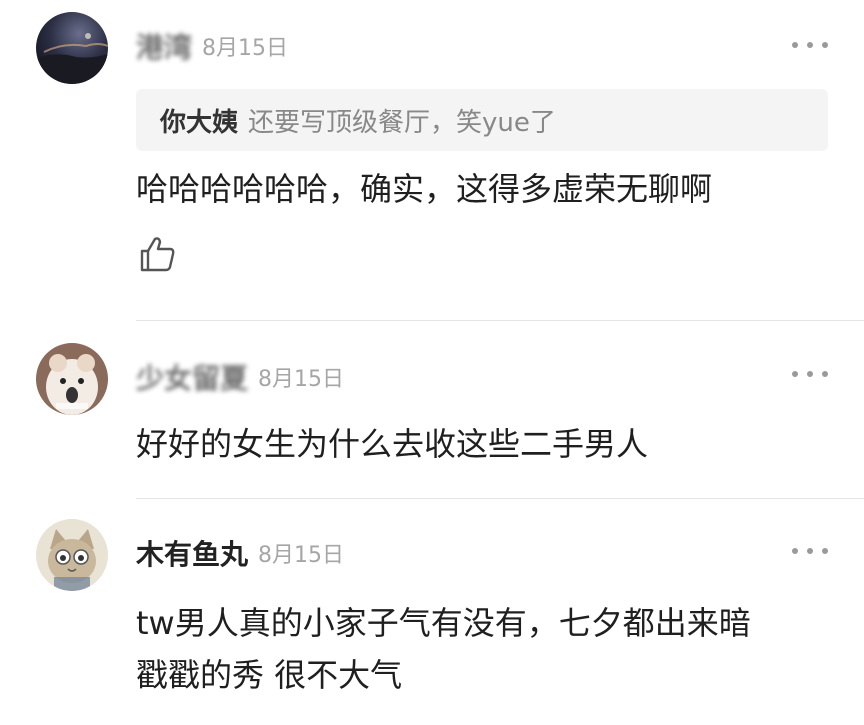 The width and height of the screenshot is (864, 725). What do you see at coordinates (486, 649) in the screenshot?
I see `comment-text: tw男人真的小家子气有没有，七夕都出来暗 戳戳的秀 很不大气` at bounding box center [486, 649].